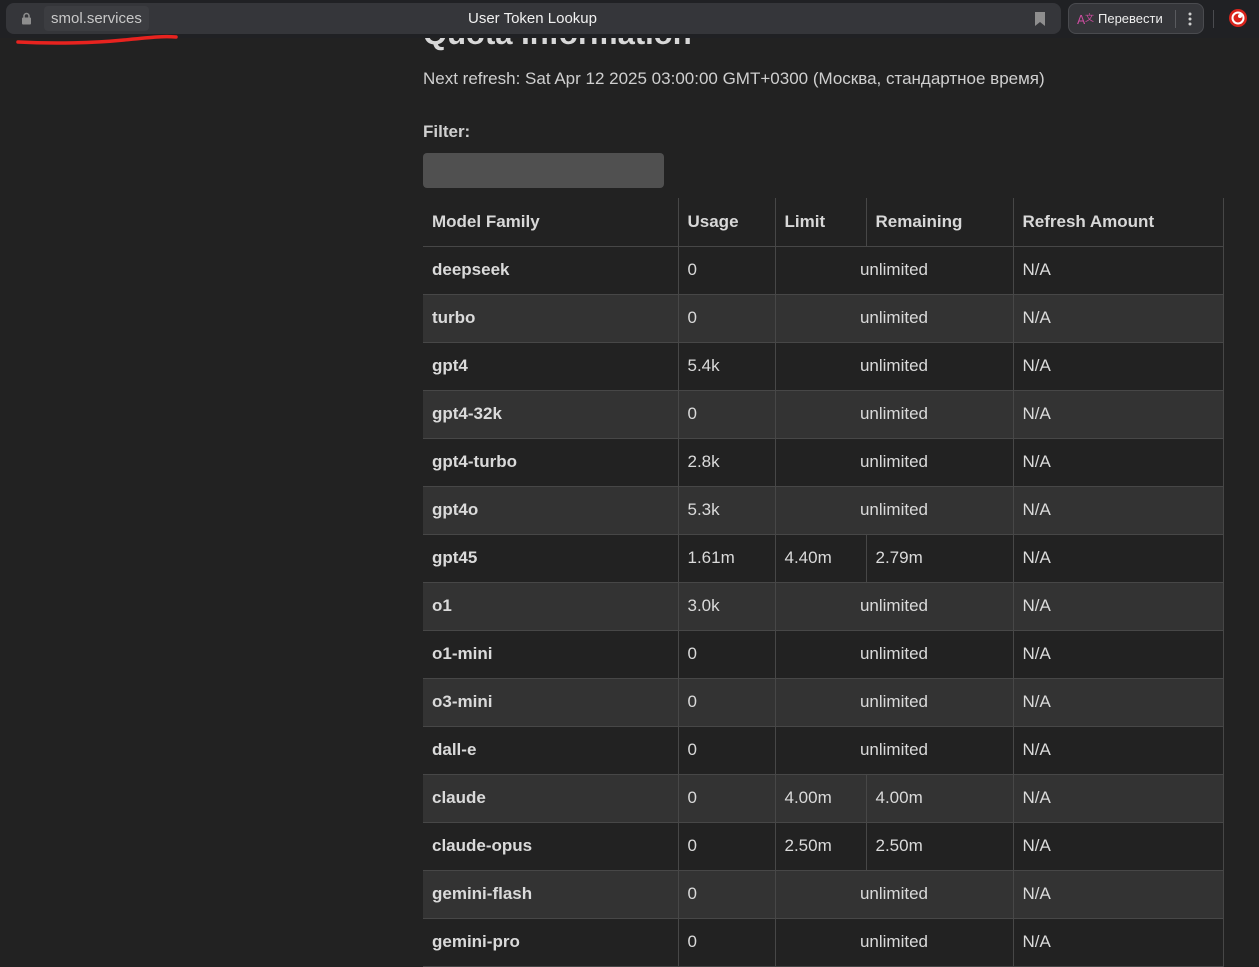 This screenshot has width=1259, height=967. I want to click on table-row: gpt4-32k 0 unlimited N/A, so click(823, 414).